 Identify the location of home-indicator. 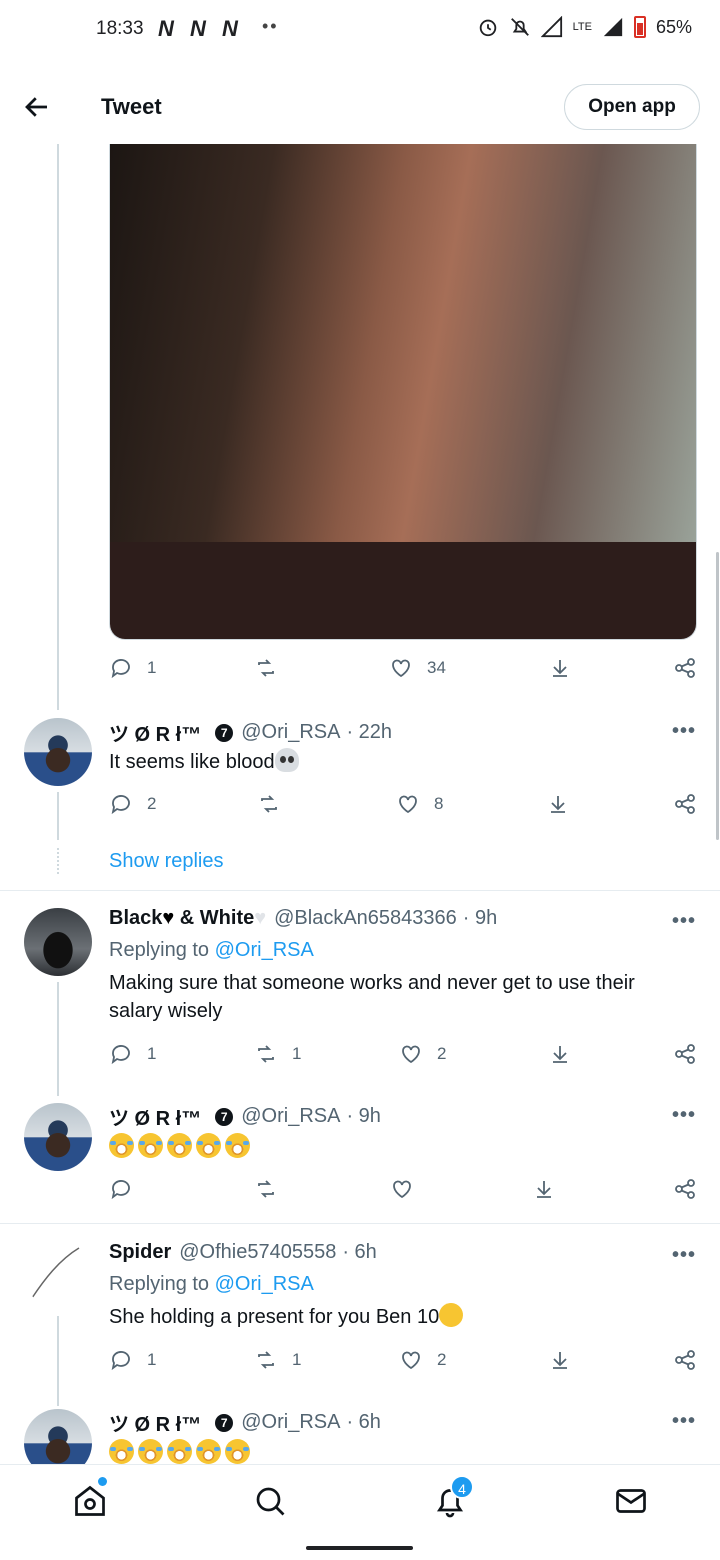
(359, 1548).